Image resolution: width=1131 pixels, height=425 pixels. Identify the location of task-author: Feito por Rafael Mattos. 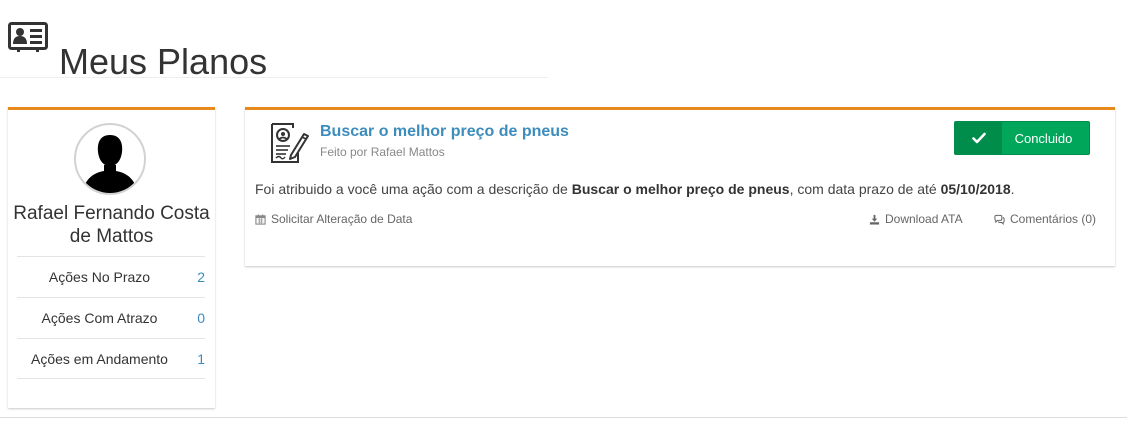
(382, 152).